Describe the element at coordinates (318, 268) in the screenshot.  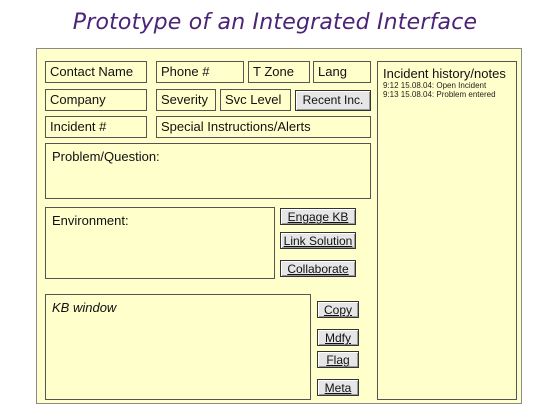
I see `collaborate-button: Collaborate` at that location.